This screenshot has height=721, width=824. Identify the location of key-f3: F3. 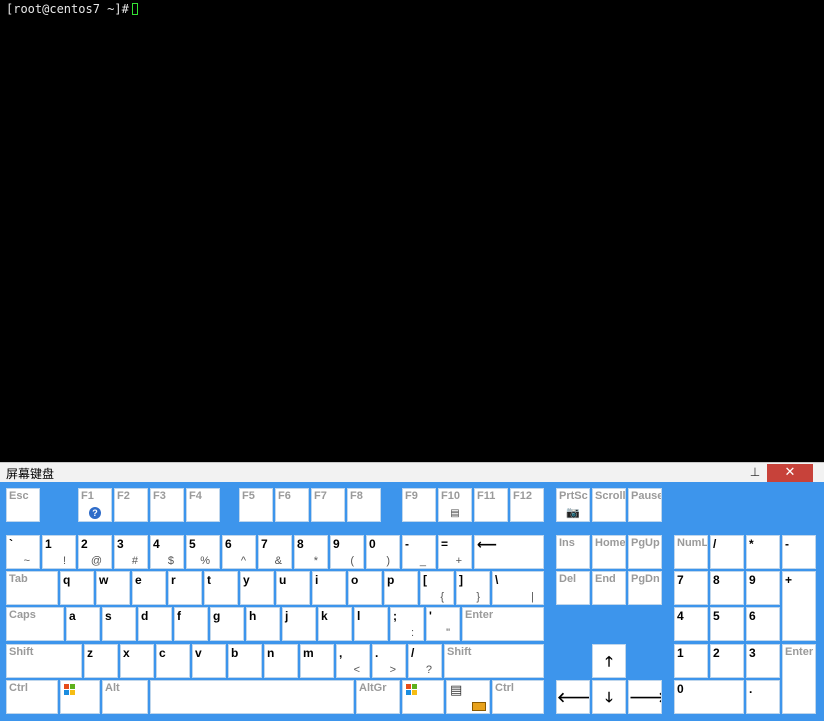
(167, 505).